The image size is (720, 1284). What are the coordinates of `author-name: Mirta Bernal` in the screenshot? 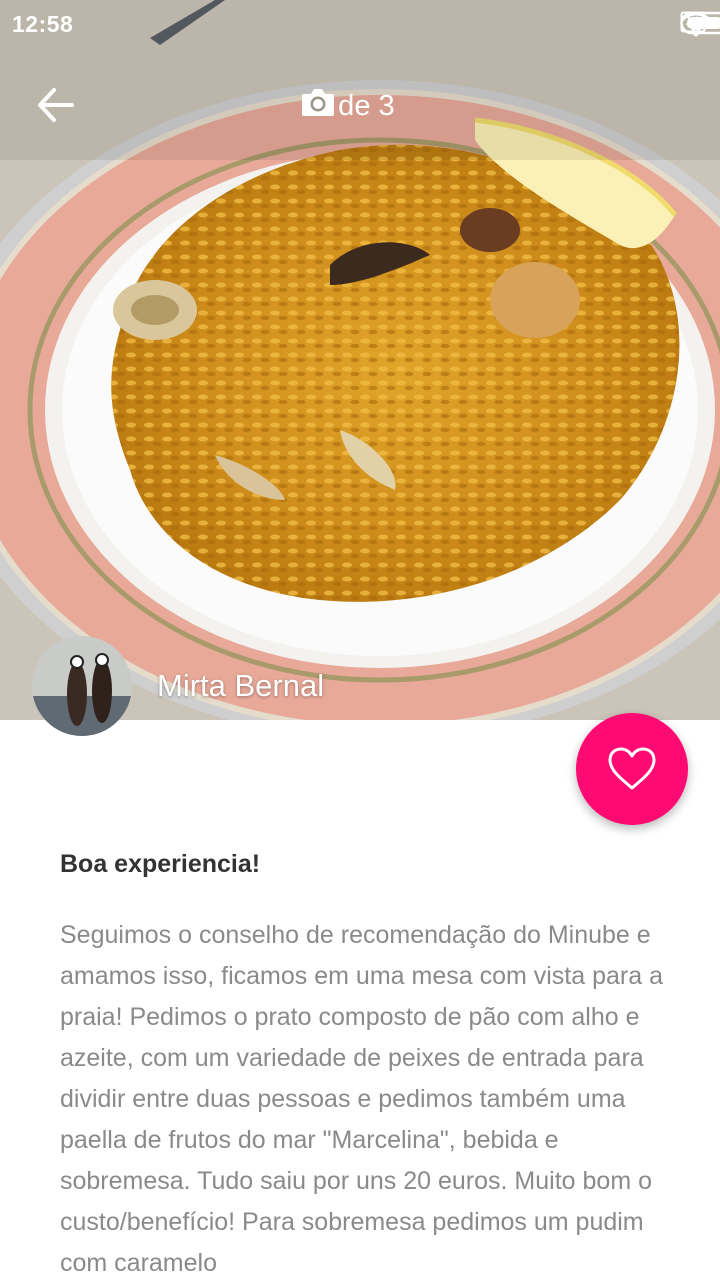 It's located at (240, 686).